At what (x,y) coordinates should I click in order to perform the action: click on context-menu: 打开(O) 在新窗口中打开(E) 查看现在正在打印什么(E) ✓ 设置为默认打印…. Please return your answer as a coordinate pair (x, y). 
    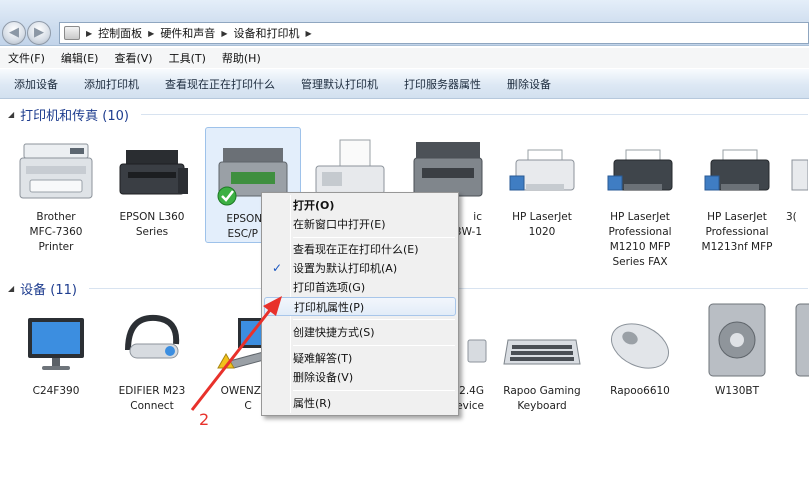
    Looking at the image, I should click on (360, 304).